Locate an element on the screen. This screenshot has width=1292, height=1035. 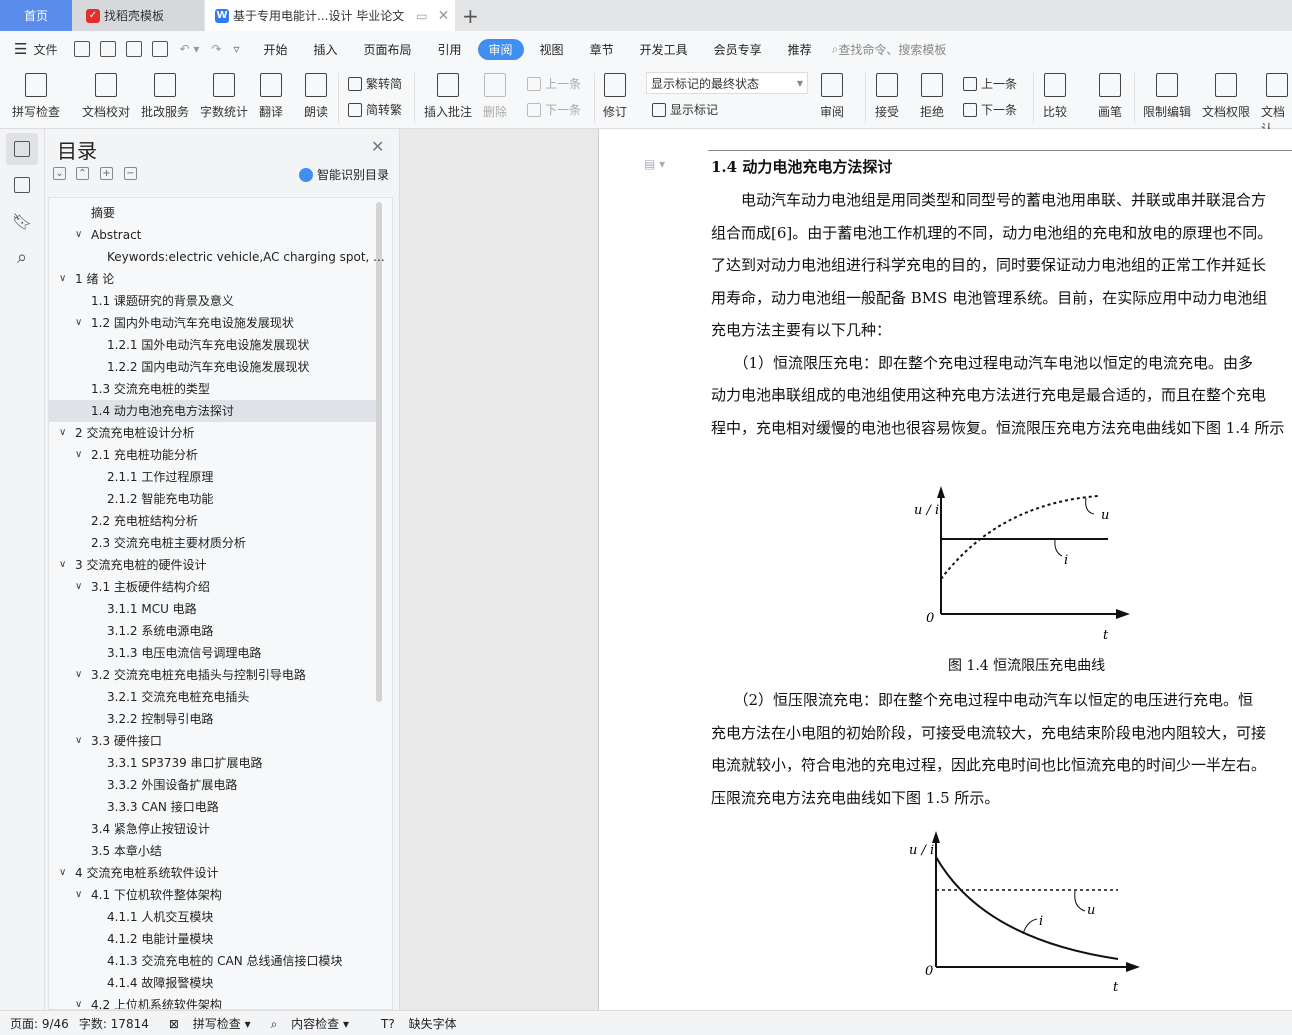
toc-item: 1.2.1 国外电动汽车充电设施发展现状 is located at coordinates (212, 345).